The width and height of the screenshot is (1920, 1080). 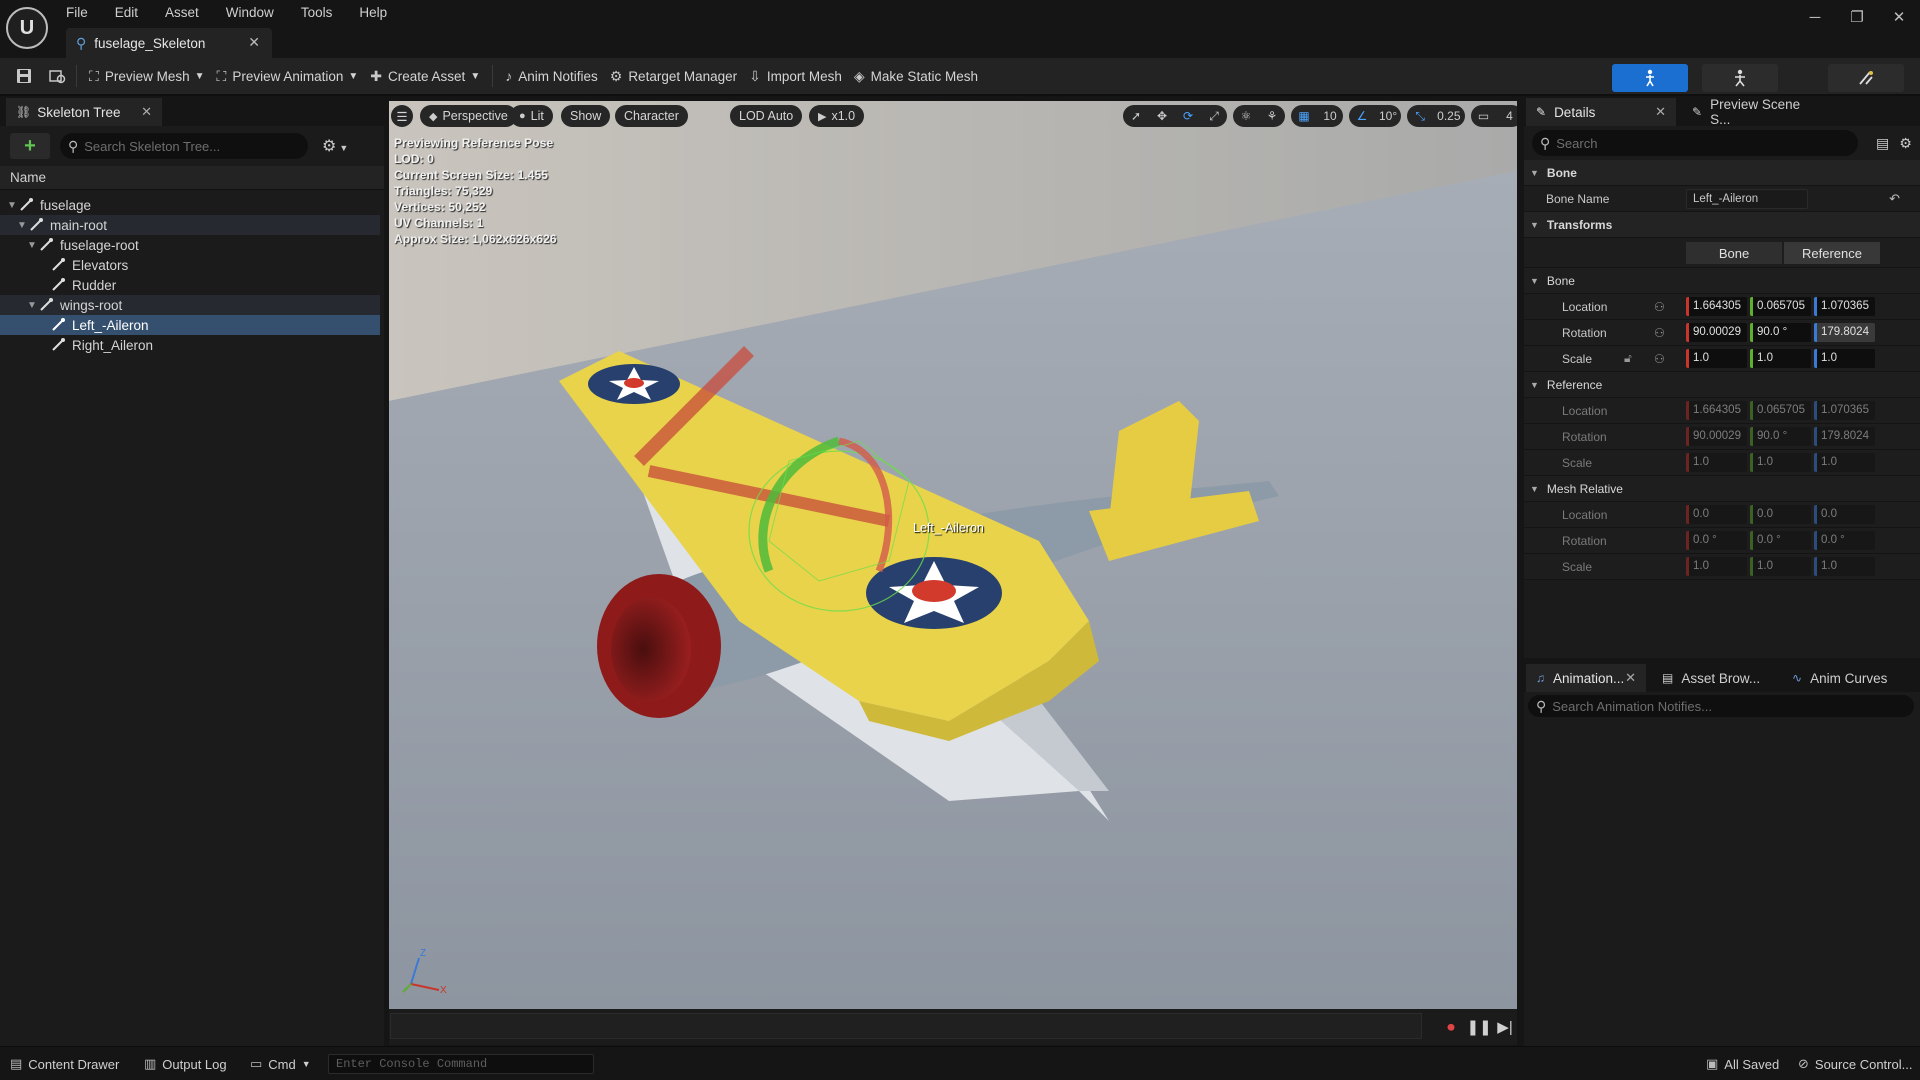 I want to click on mesh-mode-button, so click(x=1740, y=78).